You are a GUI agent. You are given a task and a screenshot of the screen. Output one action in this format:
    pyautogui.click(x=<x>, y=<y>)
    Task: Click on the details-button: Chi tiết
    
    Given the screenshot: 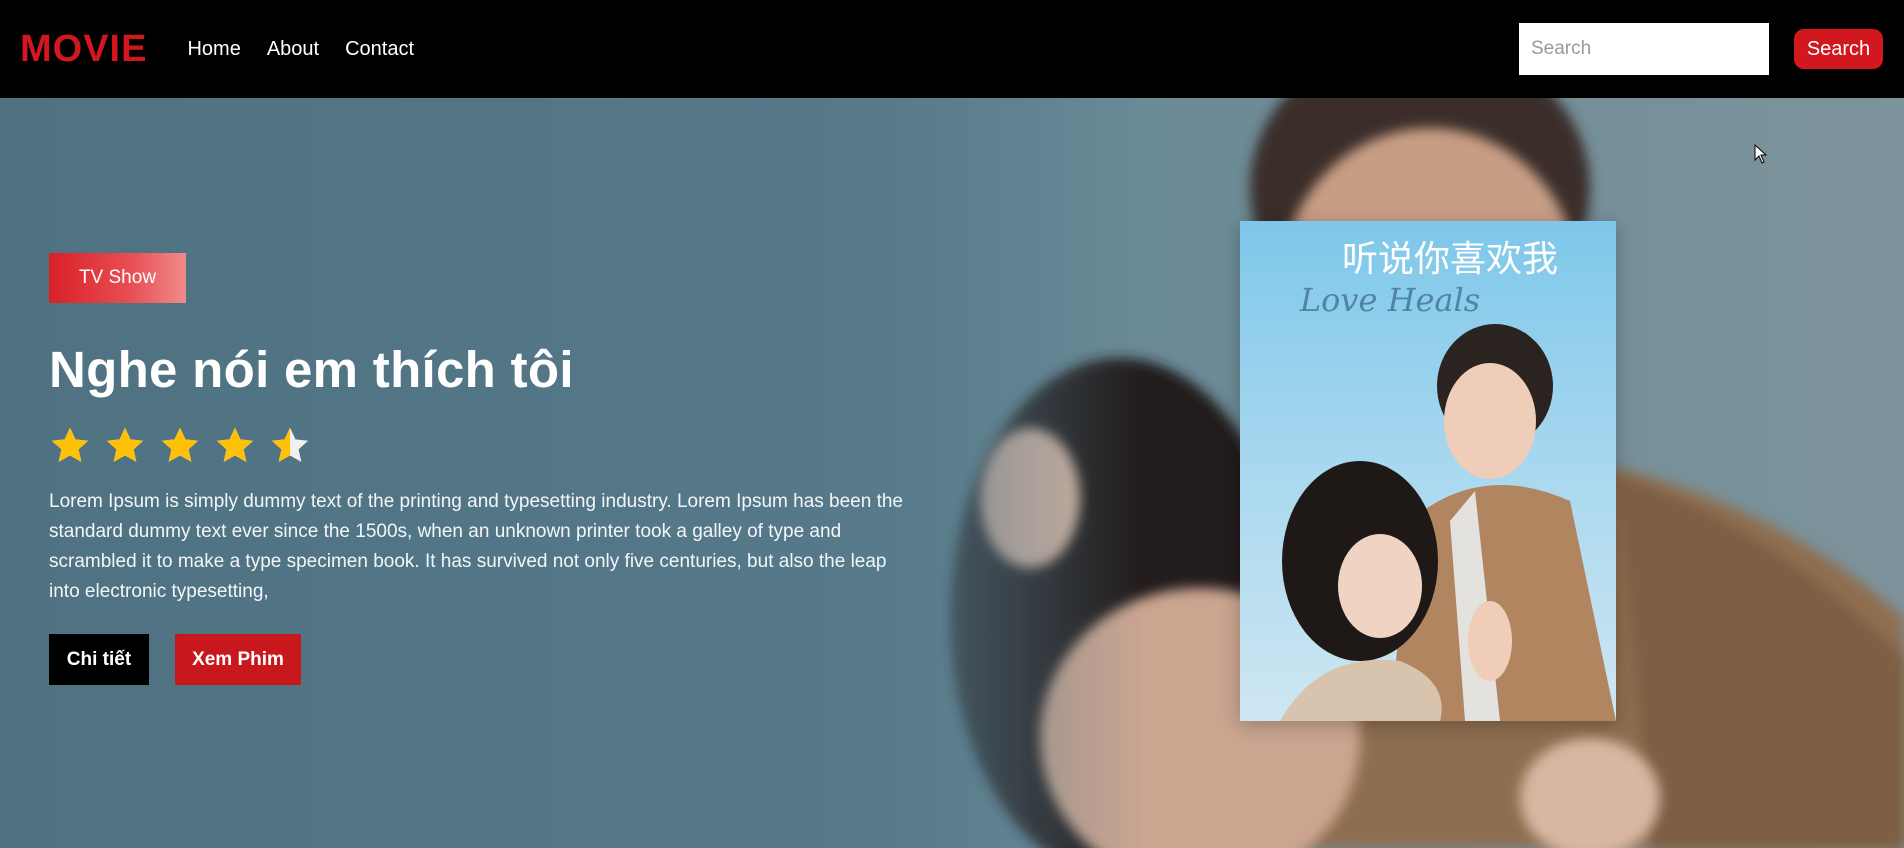 What is the action you would take?
    pyautogui.click(x=99, y=659)
    